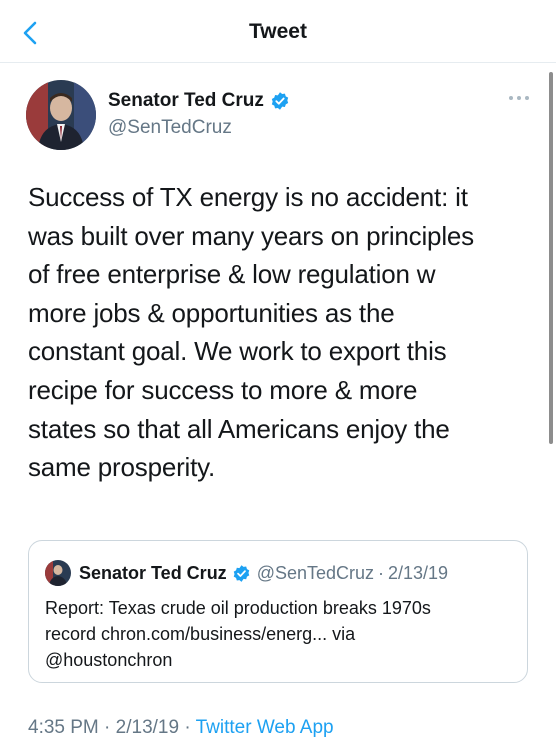 The width and height of the screenshot is (556, 750). Describe the element at coordinates (186, 100) in the screenshot. I see `author-name-text: Senator Ted Cruz` at that location.